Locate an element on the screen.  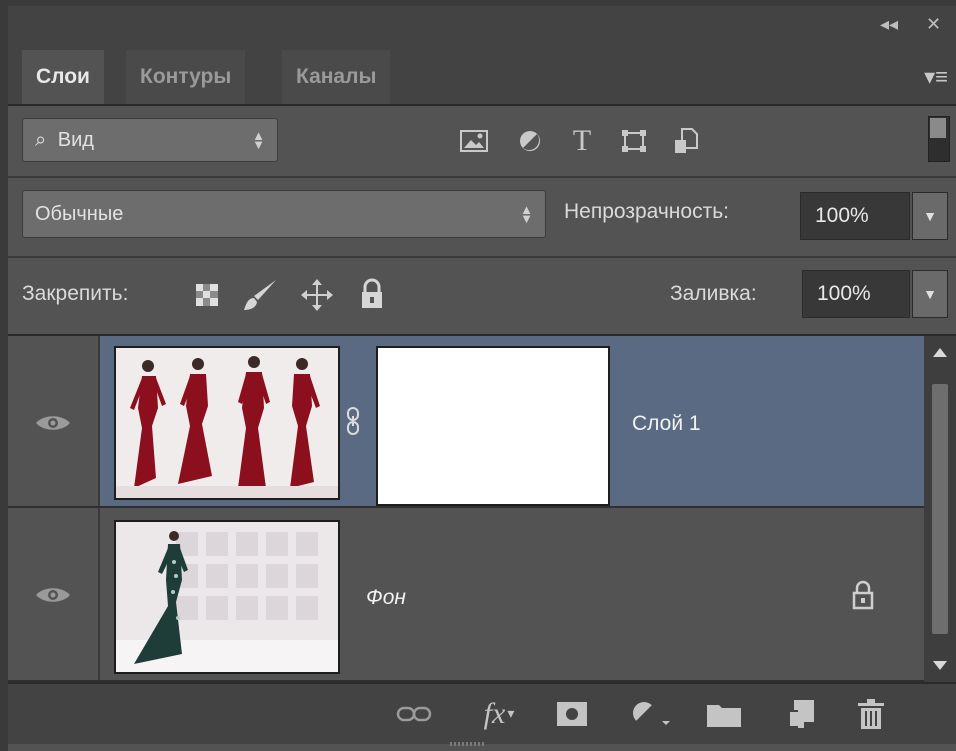
layer-lock-icon is located at coordinates (863, 595).